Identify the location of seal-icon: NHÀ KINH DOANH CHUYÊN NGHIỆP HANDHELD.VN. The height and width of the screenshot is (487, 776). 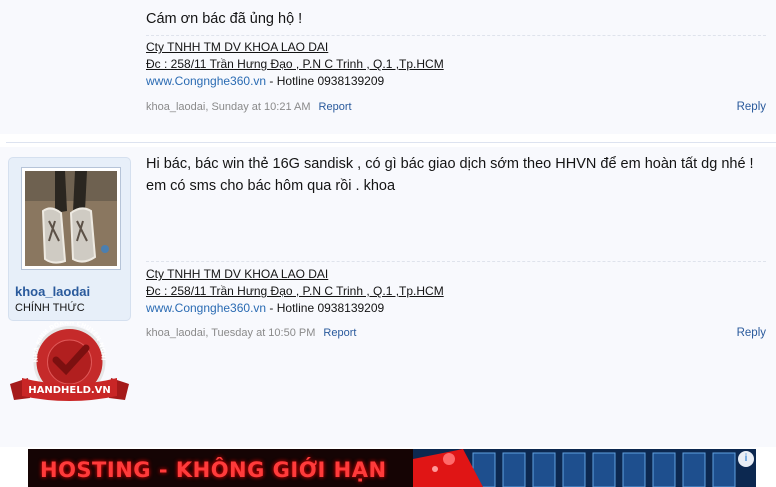
(67, 358).